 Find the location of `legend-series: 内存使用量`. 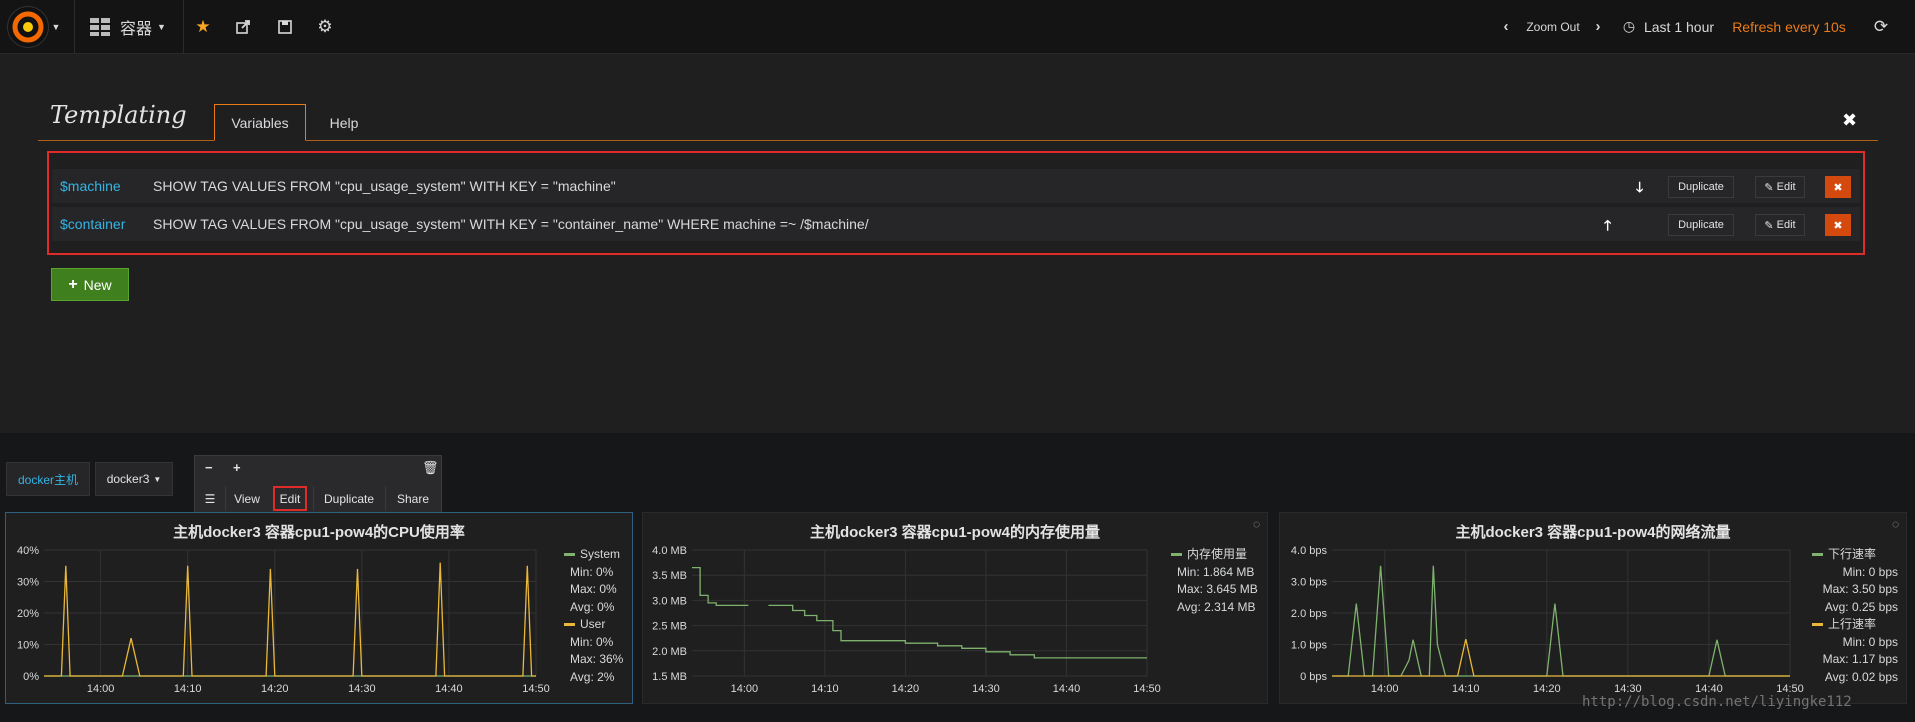

legend-series: 内存使用量 is located at coordinates (1214, 555).